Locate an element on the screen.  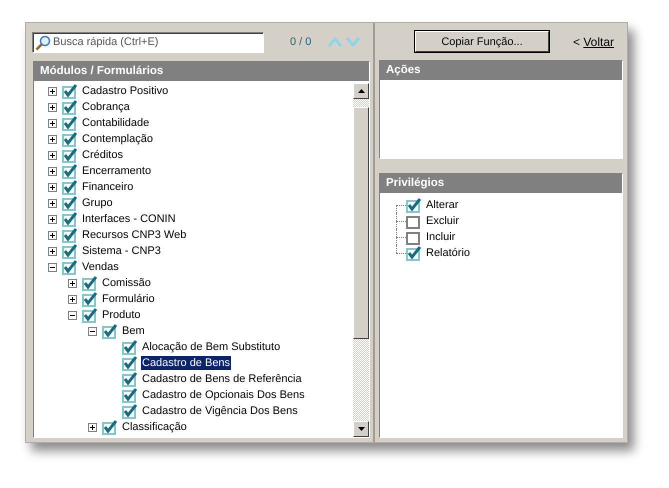
scroll-down-button is located at coordinates (361, 429).